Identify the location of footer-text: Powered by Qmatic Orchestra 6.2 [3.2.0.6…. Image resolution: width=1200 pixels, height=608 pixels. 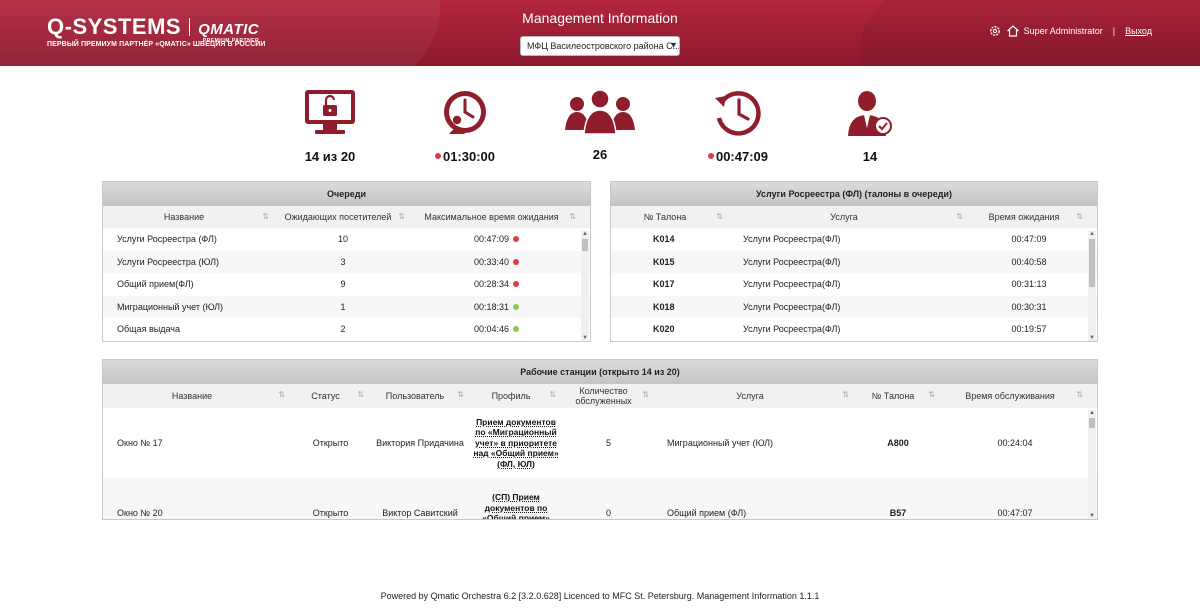
(600, 596).